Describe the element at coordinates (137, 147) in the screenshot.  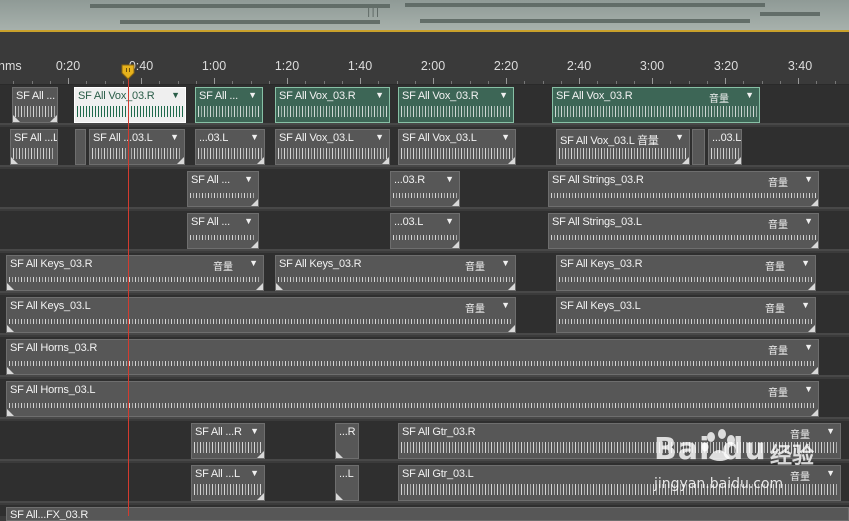
I see `audio-clip: SF All ...03.L ▼` at that location.